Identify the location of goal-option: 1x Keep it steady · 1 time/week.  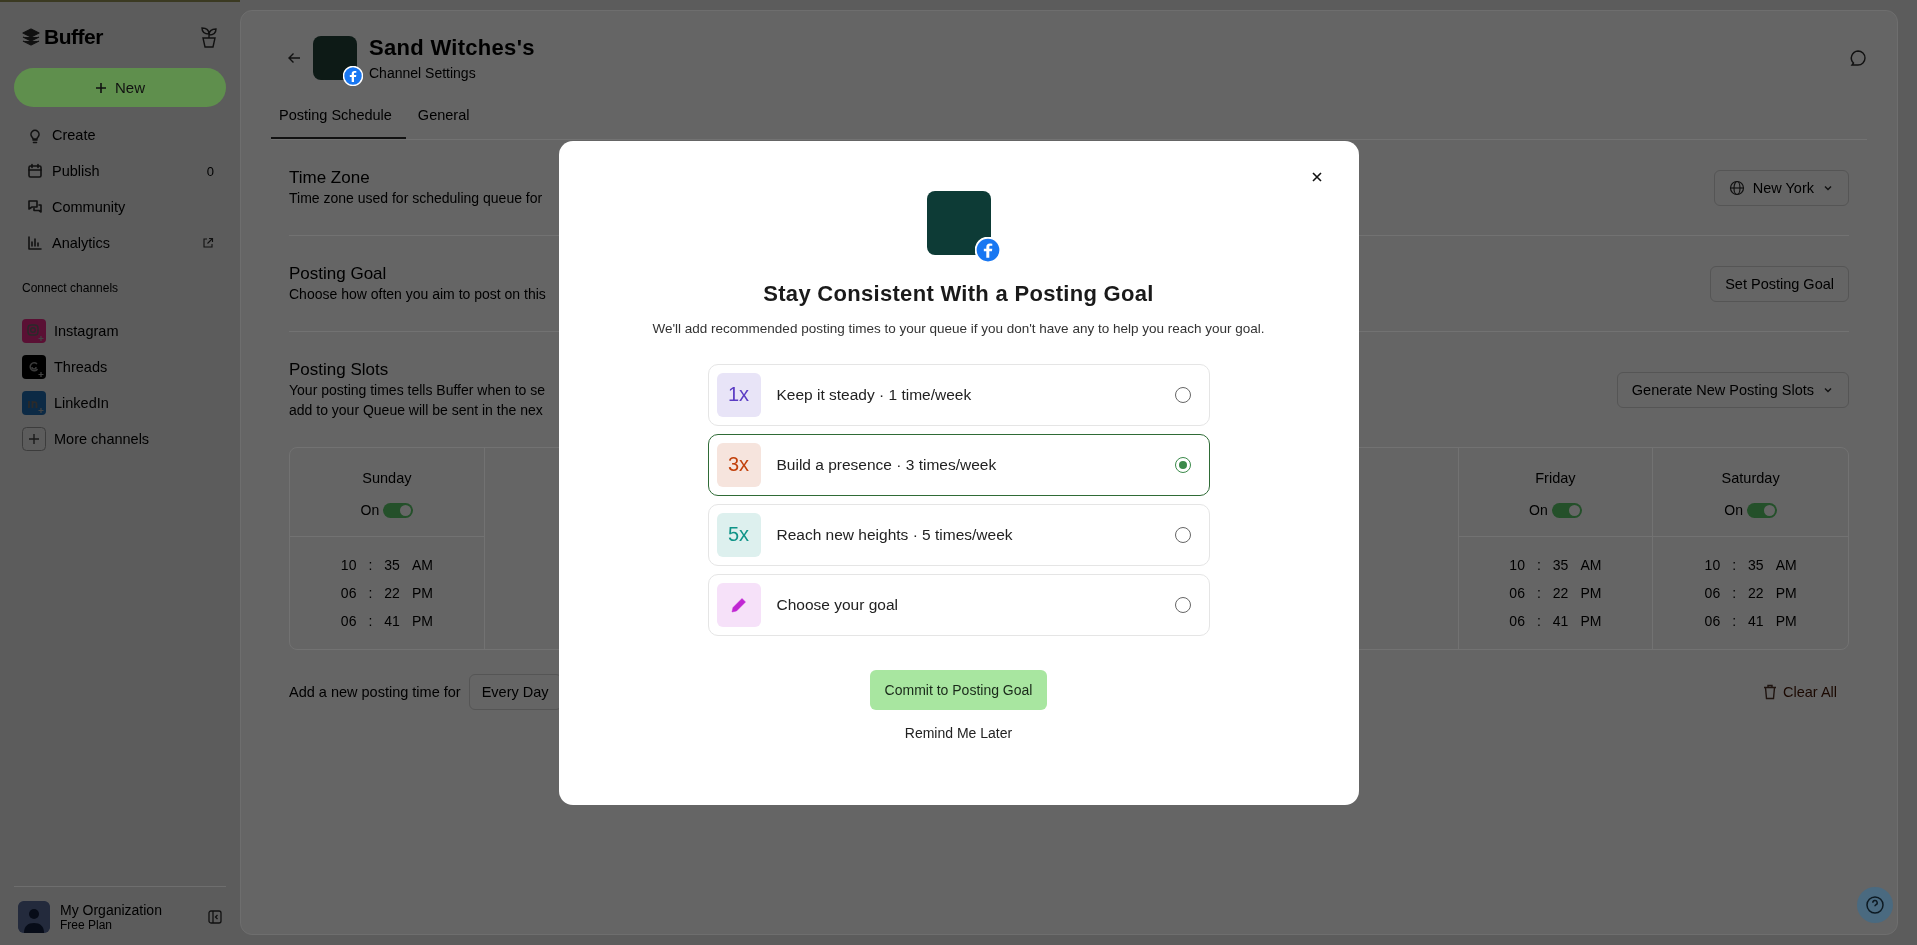
(958, 394).